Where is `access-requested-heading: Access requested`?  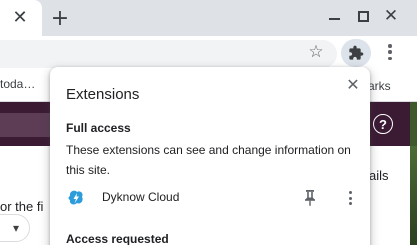 access-requested-heading: Access requested is located at coordinates (117, 238).